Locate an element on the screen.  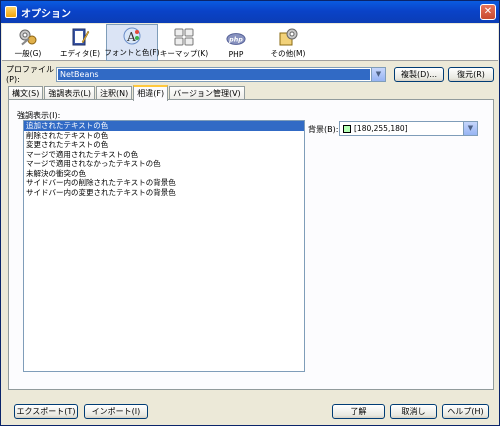
profile-select: NetBeans ▼ is located at coordinates (221, 74).